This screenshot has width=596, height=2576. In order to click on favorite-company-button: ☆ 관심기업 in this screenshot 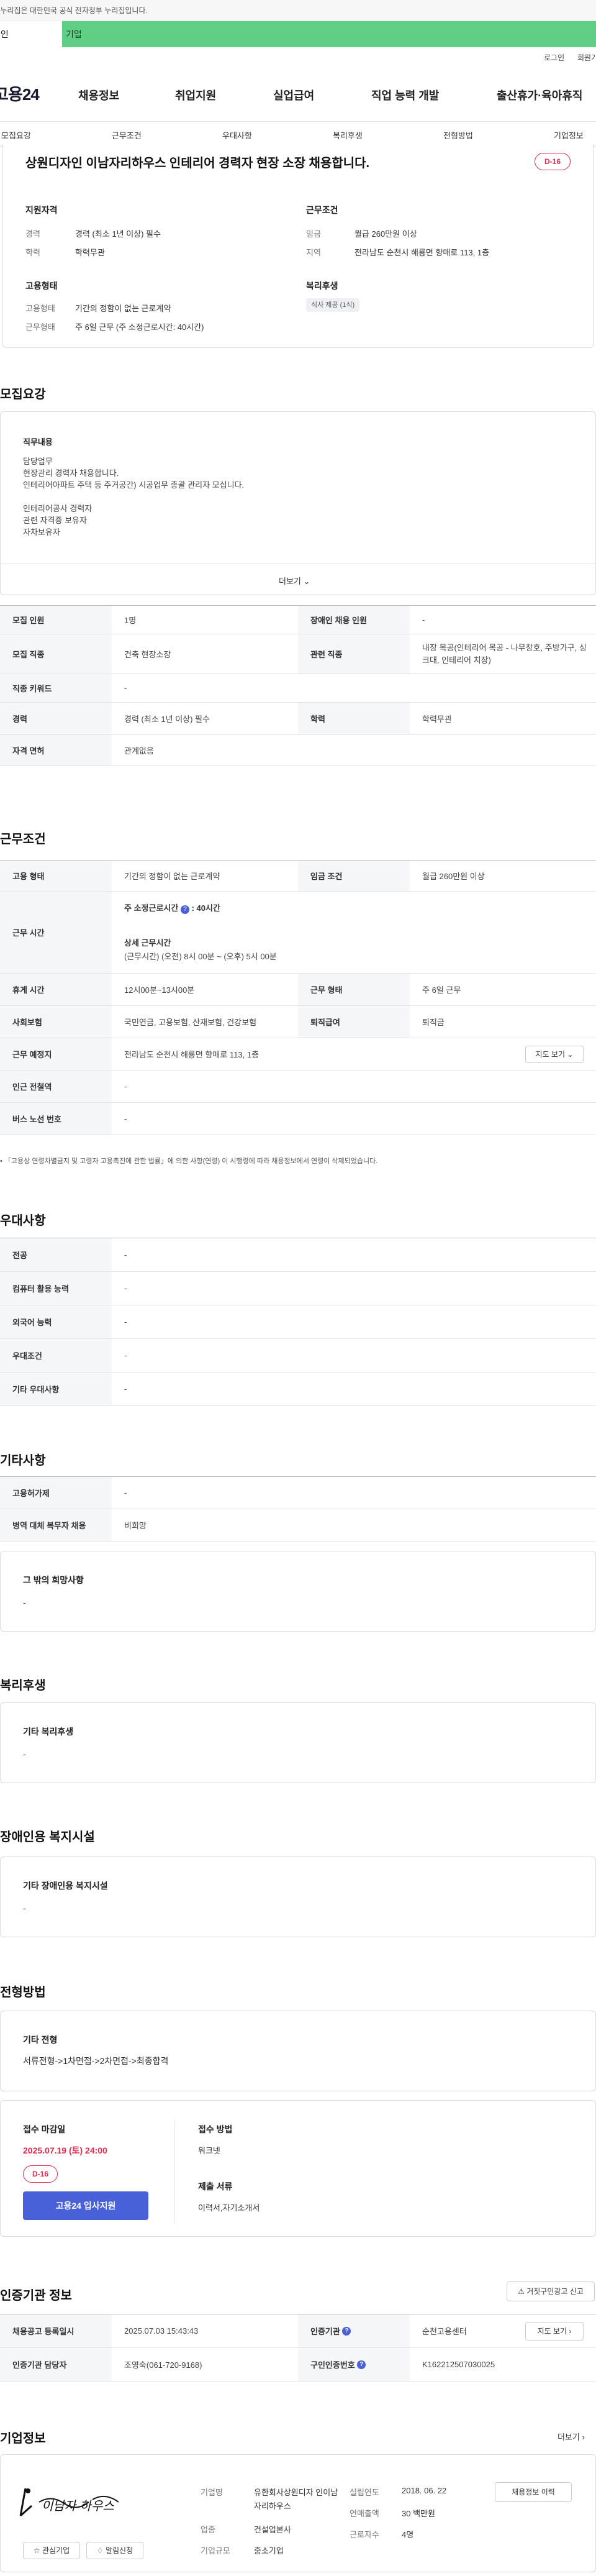, I will do `click(51, 2550)`.